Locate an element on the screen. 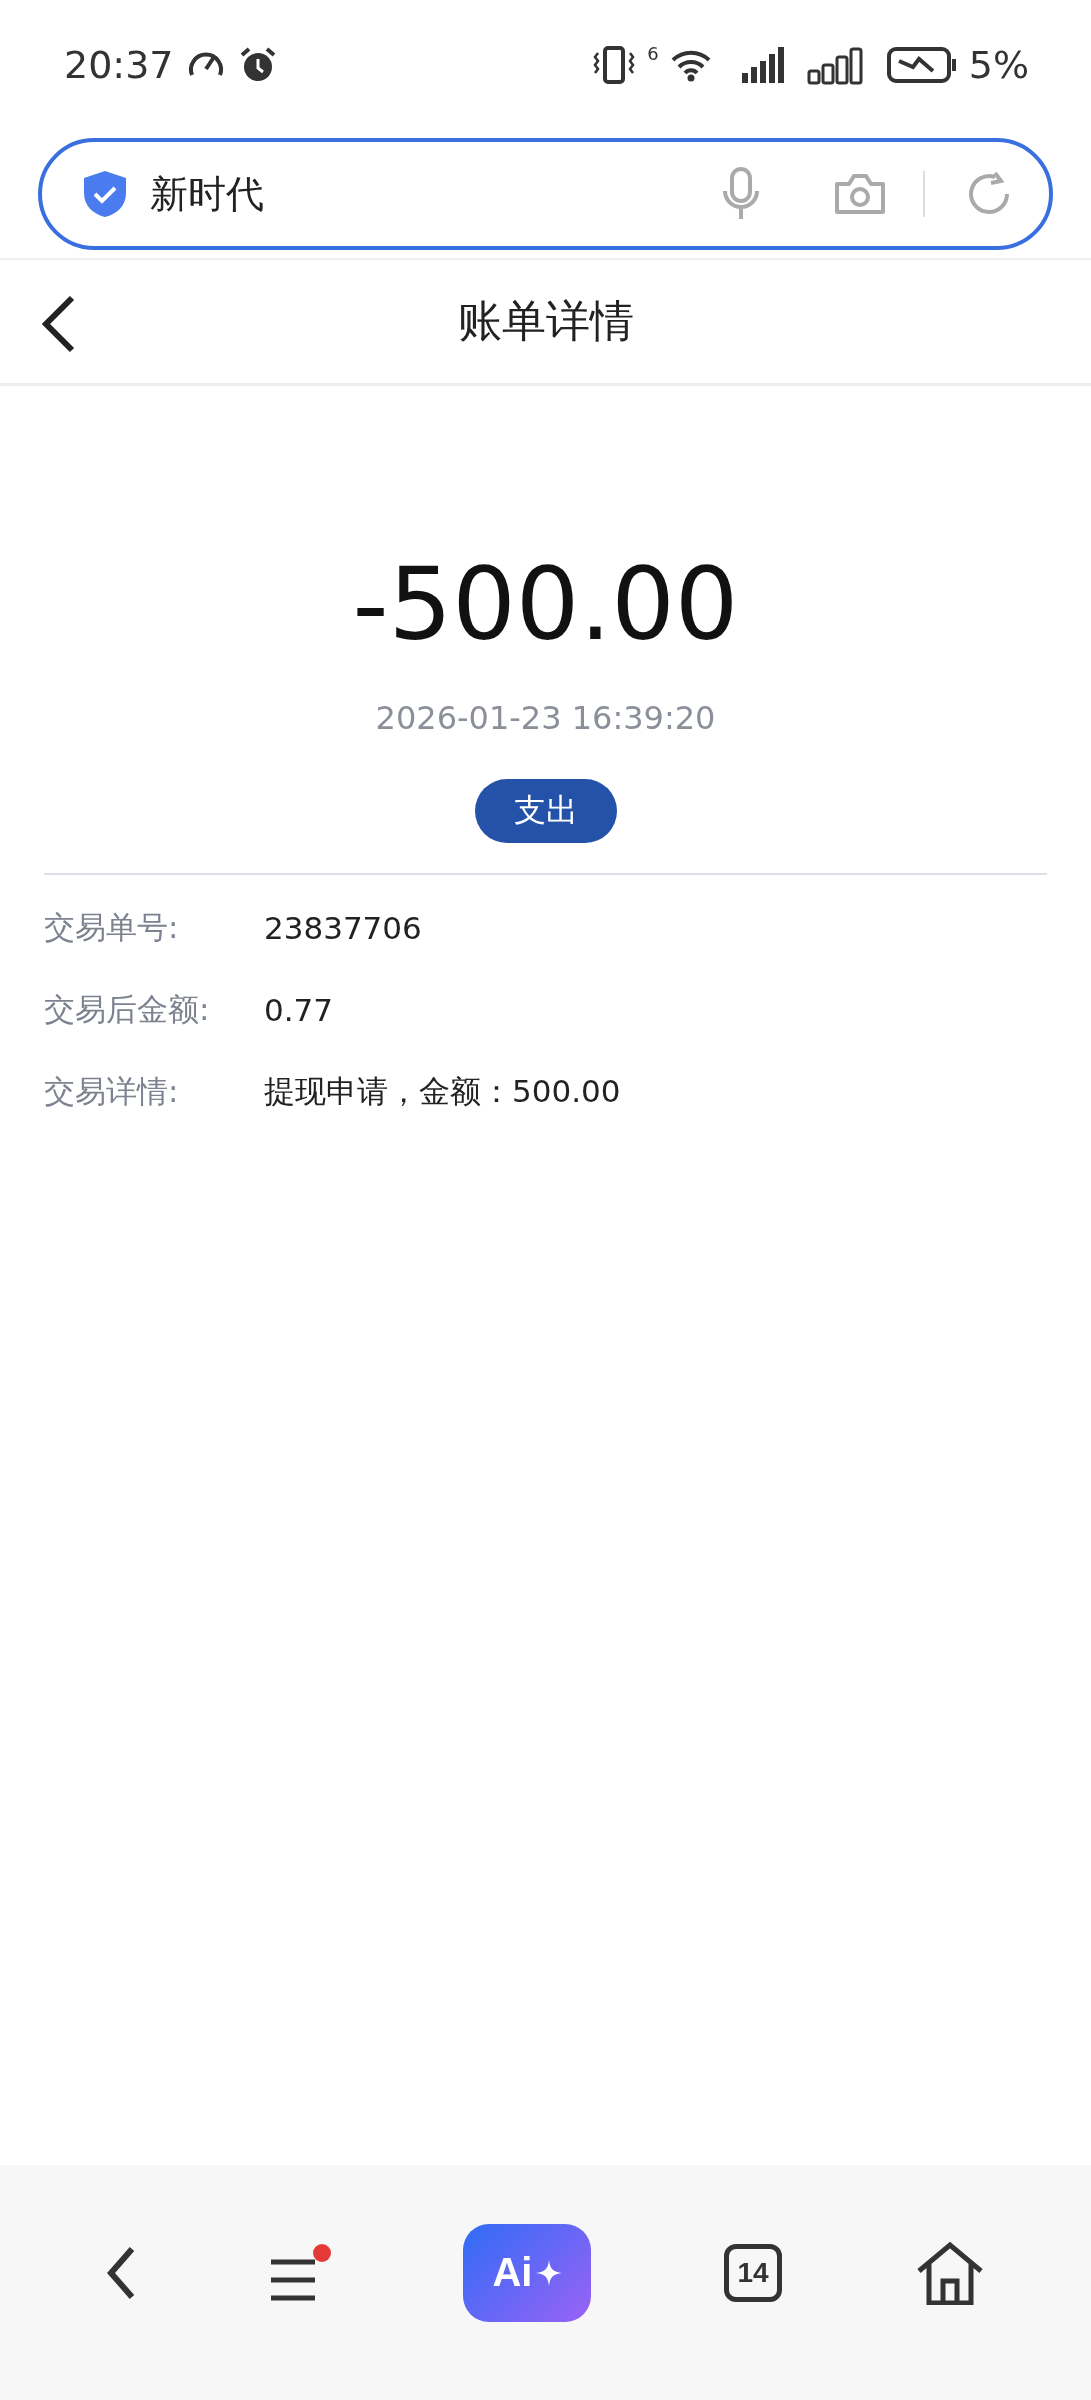 Image resolution: width=1091 pixels, height=2400 pixels. page-title: 账单详情 is located at coordinates (545, 321).